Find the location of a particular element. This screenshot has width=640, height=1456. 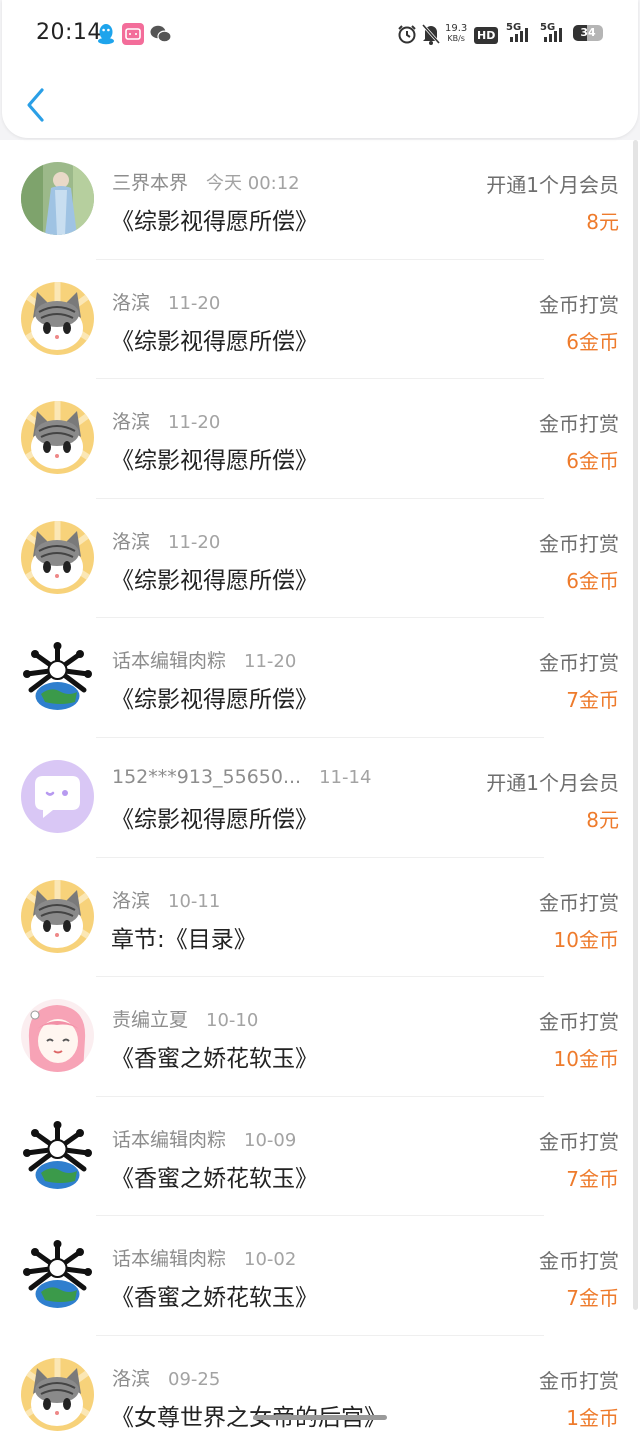

status-time: 20:14 is located at coordinates (69, 32).